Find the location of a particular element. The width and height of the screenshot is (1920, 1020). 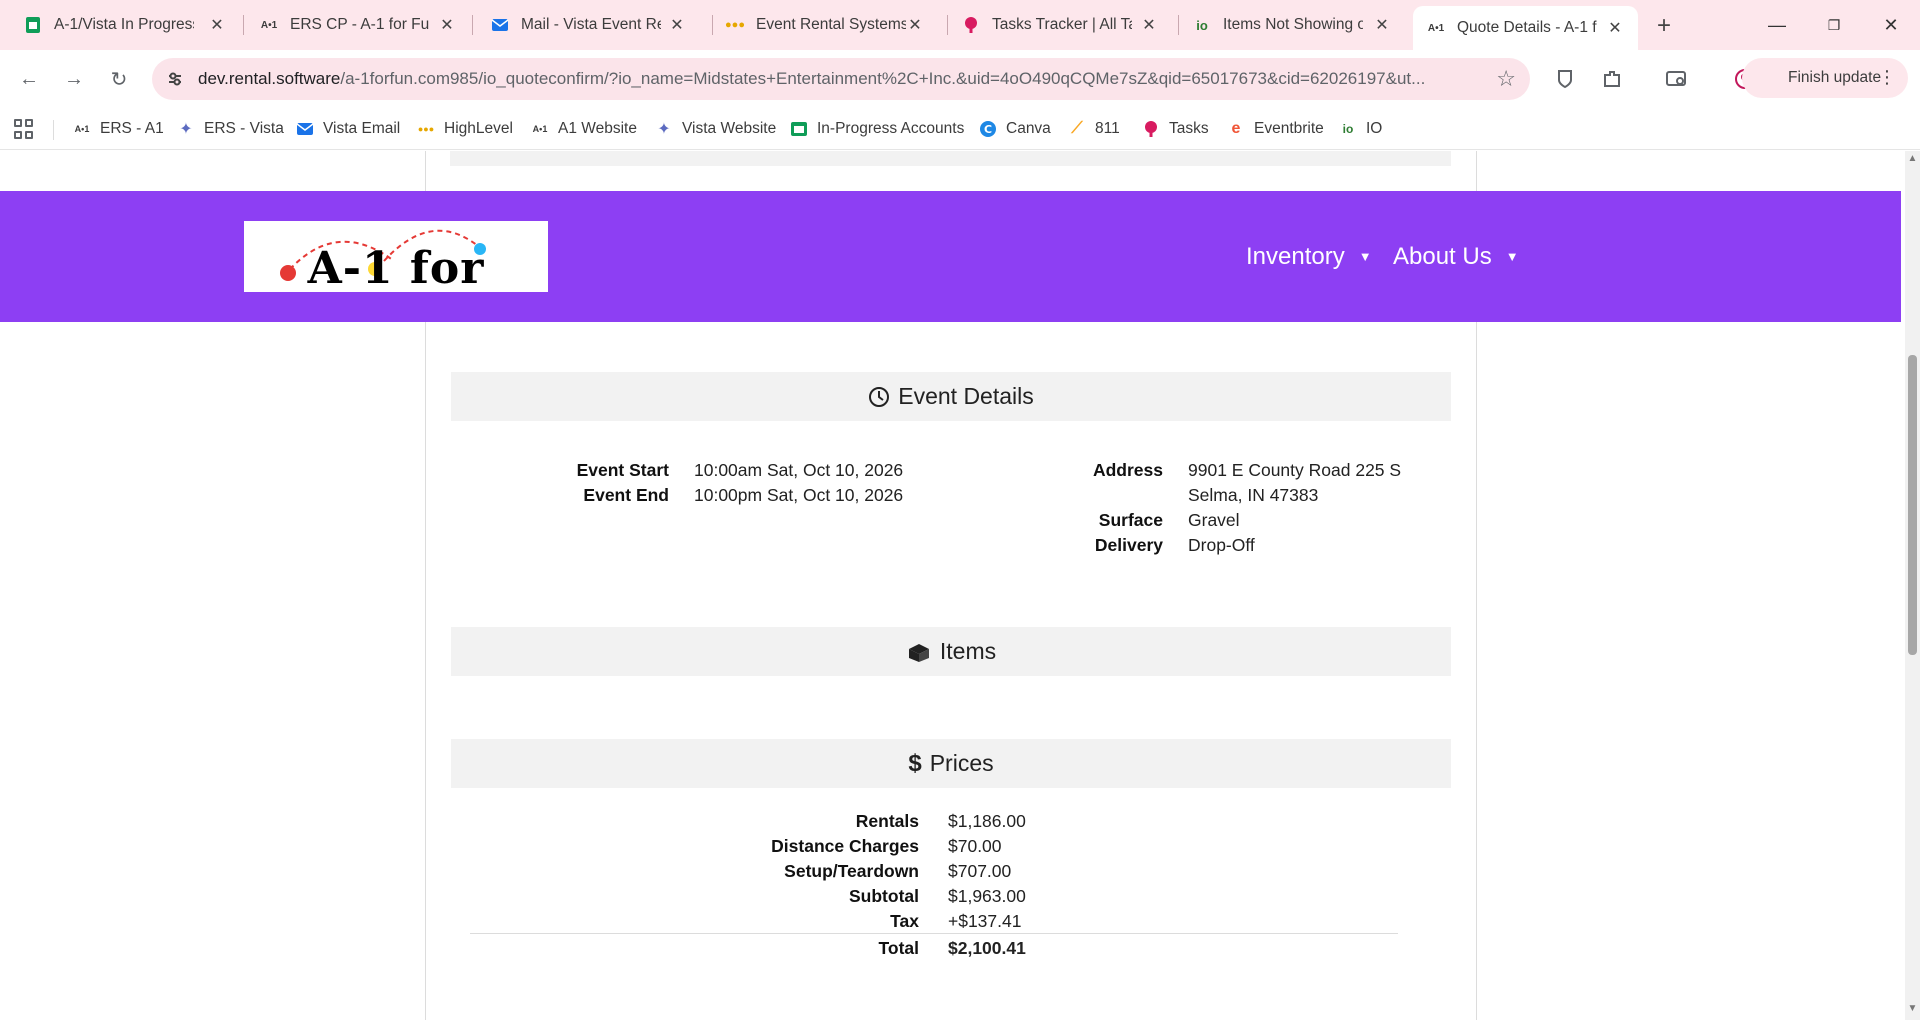

subtotal-value: $1,963.00 is located at coordinates (987, 896).